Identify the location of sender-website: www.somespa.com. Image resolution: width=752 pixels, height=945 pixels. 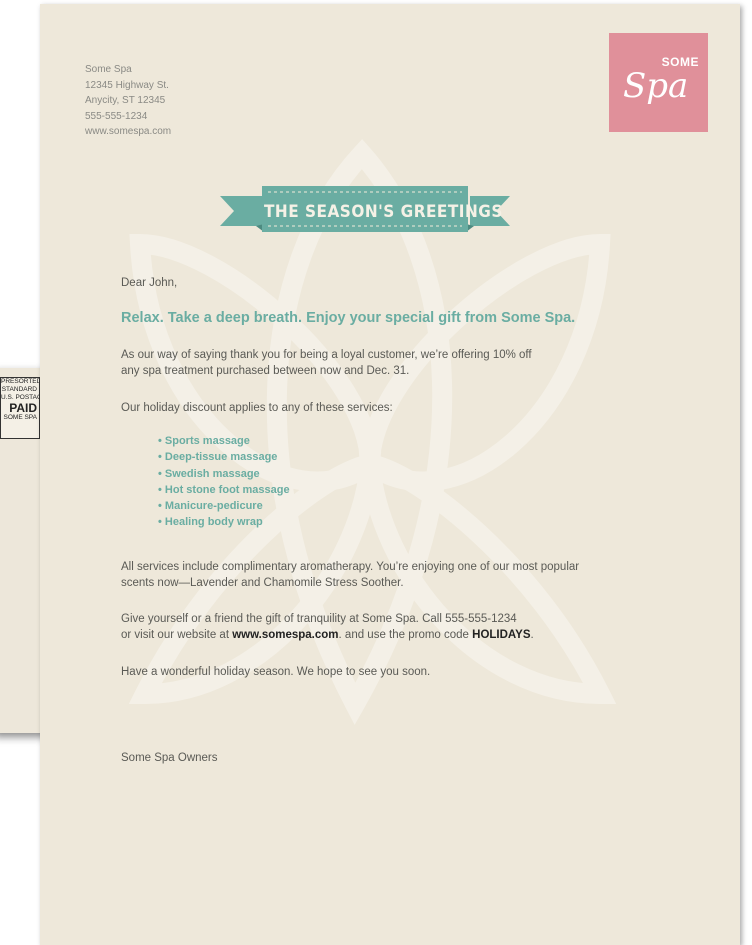
(128, 131).